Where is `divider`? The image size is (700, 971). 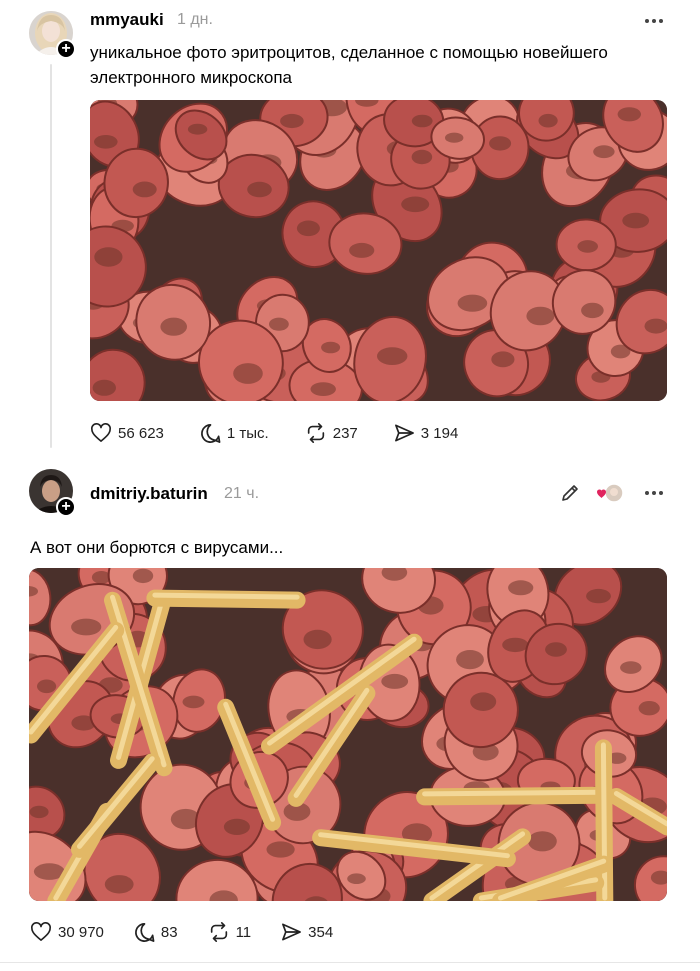
divider is located at coordinates (350, 962).